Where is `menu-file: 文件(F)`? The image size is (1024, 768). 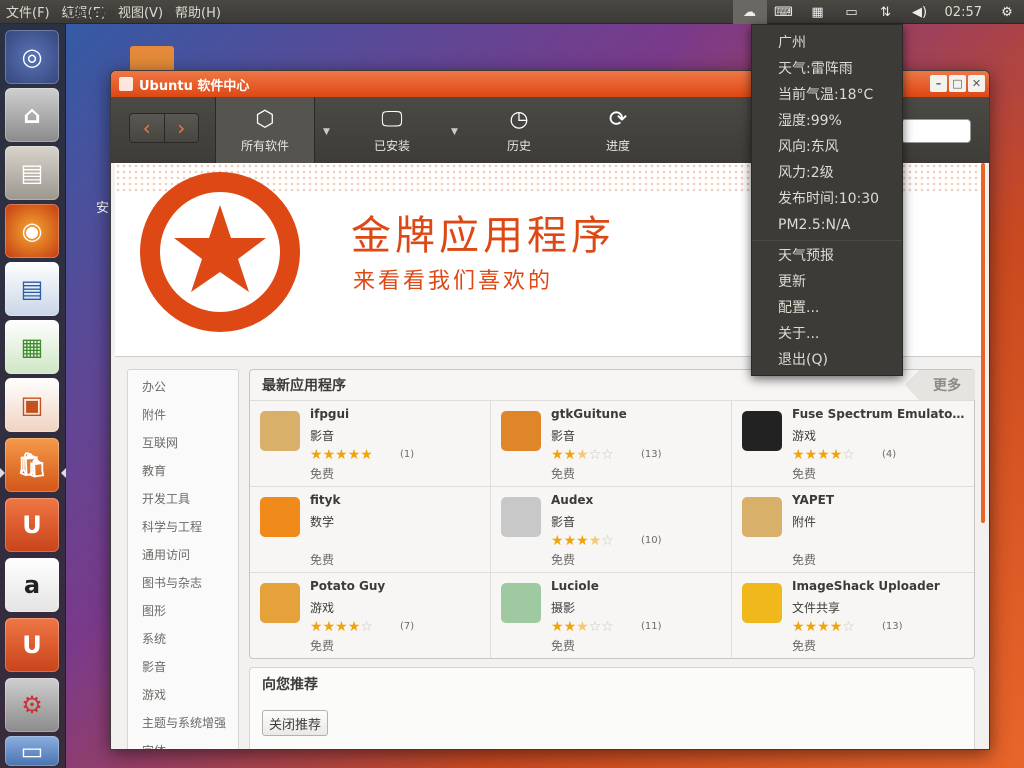
menu-file: 文件(F) is located at coordinates (28, 11).